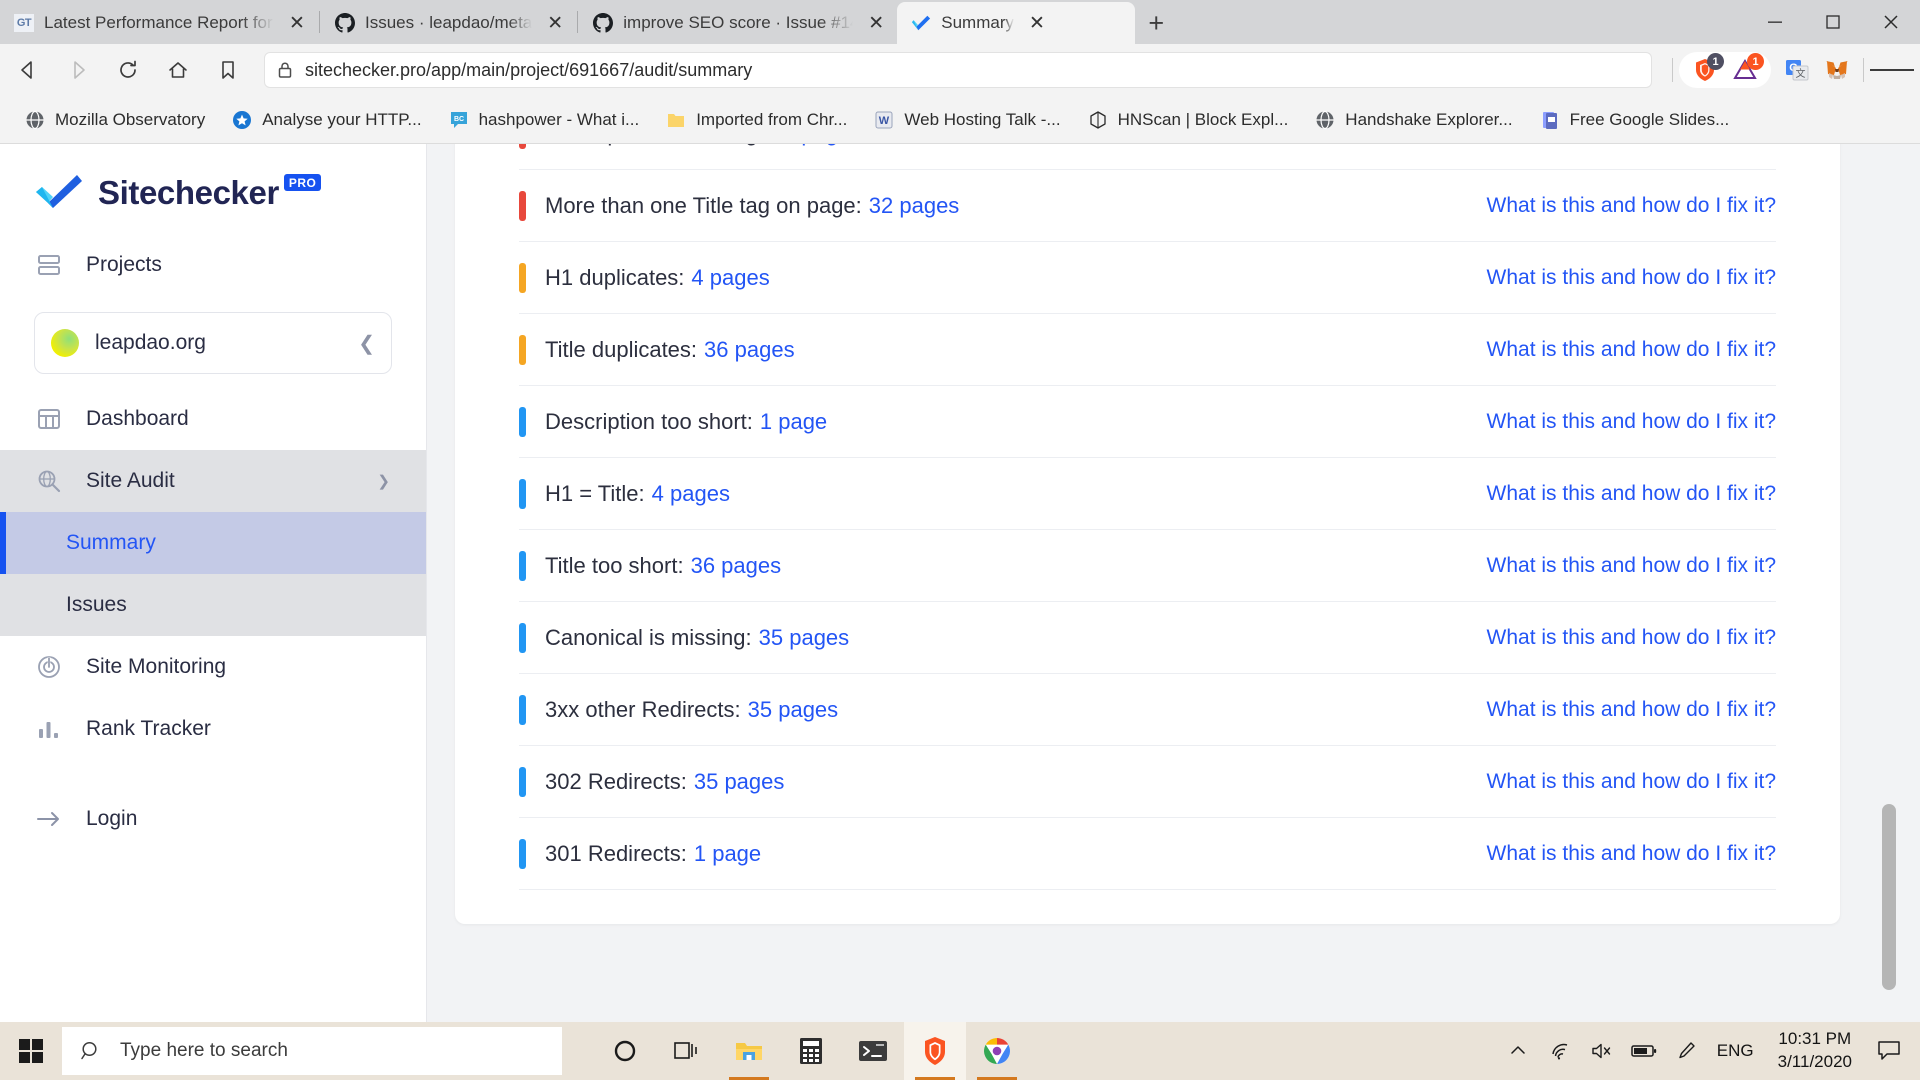  Describe the element at coordinates (1797, 70) in the screenshot. I see `google-translate-icon: G 文` at that location.